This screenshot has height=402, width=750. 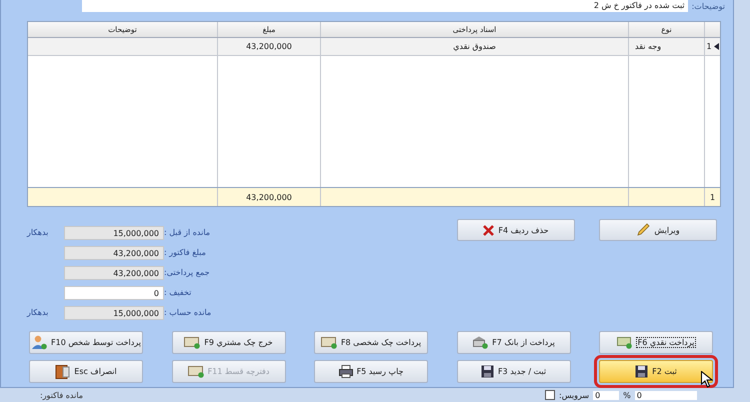 I want to click on command-button: خرج چک مشتري F9, so click(x=229, y=342).